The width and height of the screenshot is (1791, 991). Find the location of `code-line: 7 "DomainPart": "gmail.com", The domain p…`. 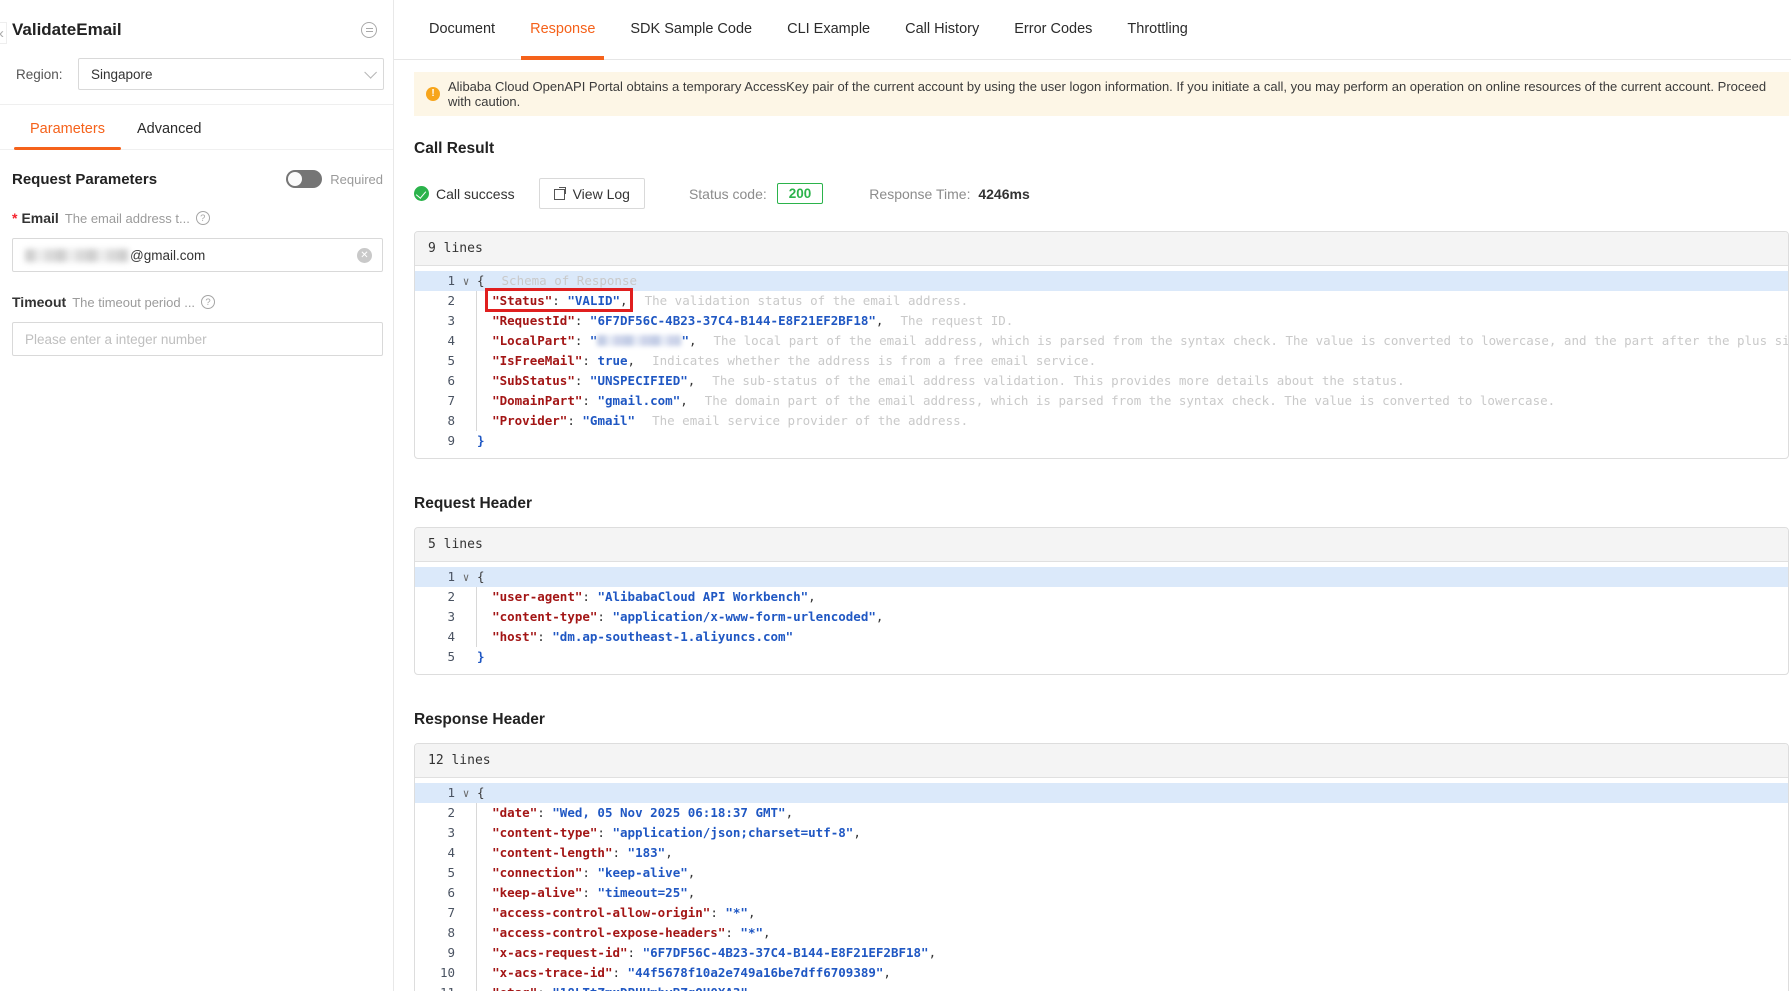

code-line: 7 "DomainPart": "gmail.com", The domain p… is located at coordinates (1101, 401).